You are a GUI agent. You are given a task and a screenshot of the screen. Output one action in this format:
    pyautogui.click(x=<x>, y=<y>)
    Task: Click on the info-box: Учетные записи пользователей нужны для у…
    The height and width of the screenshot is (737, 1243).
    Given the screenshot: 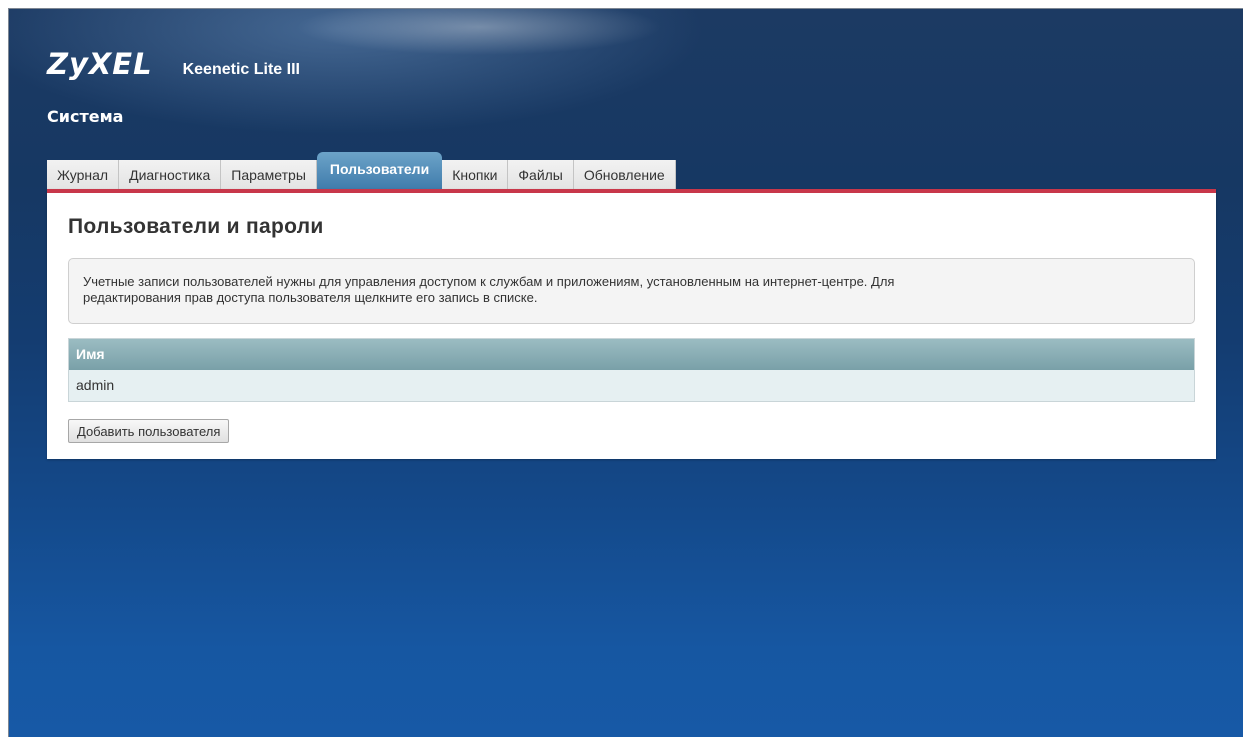 What is the action you would take?
    pyautogui.click(x=631, y=291)
    